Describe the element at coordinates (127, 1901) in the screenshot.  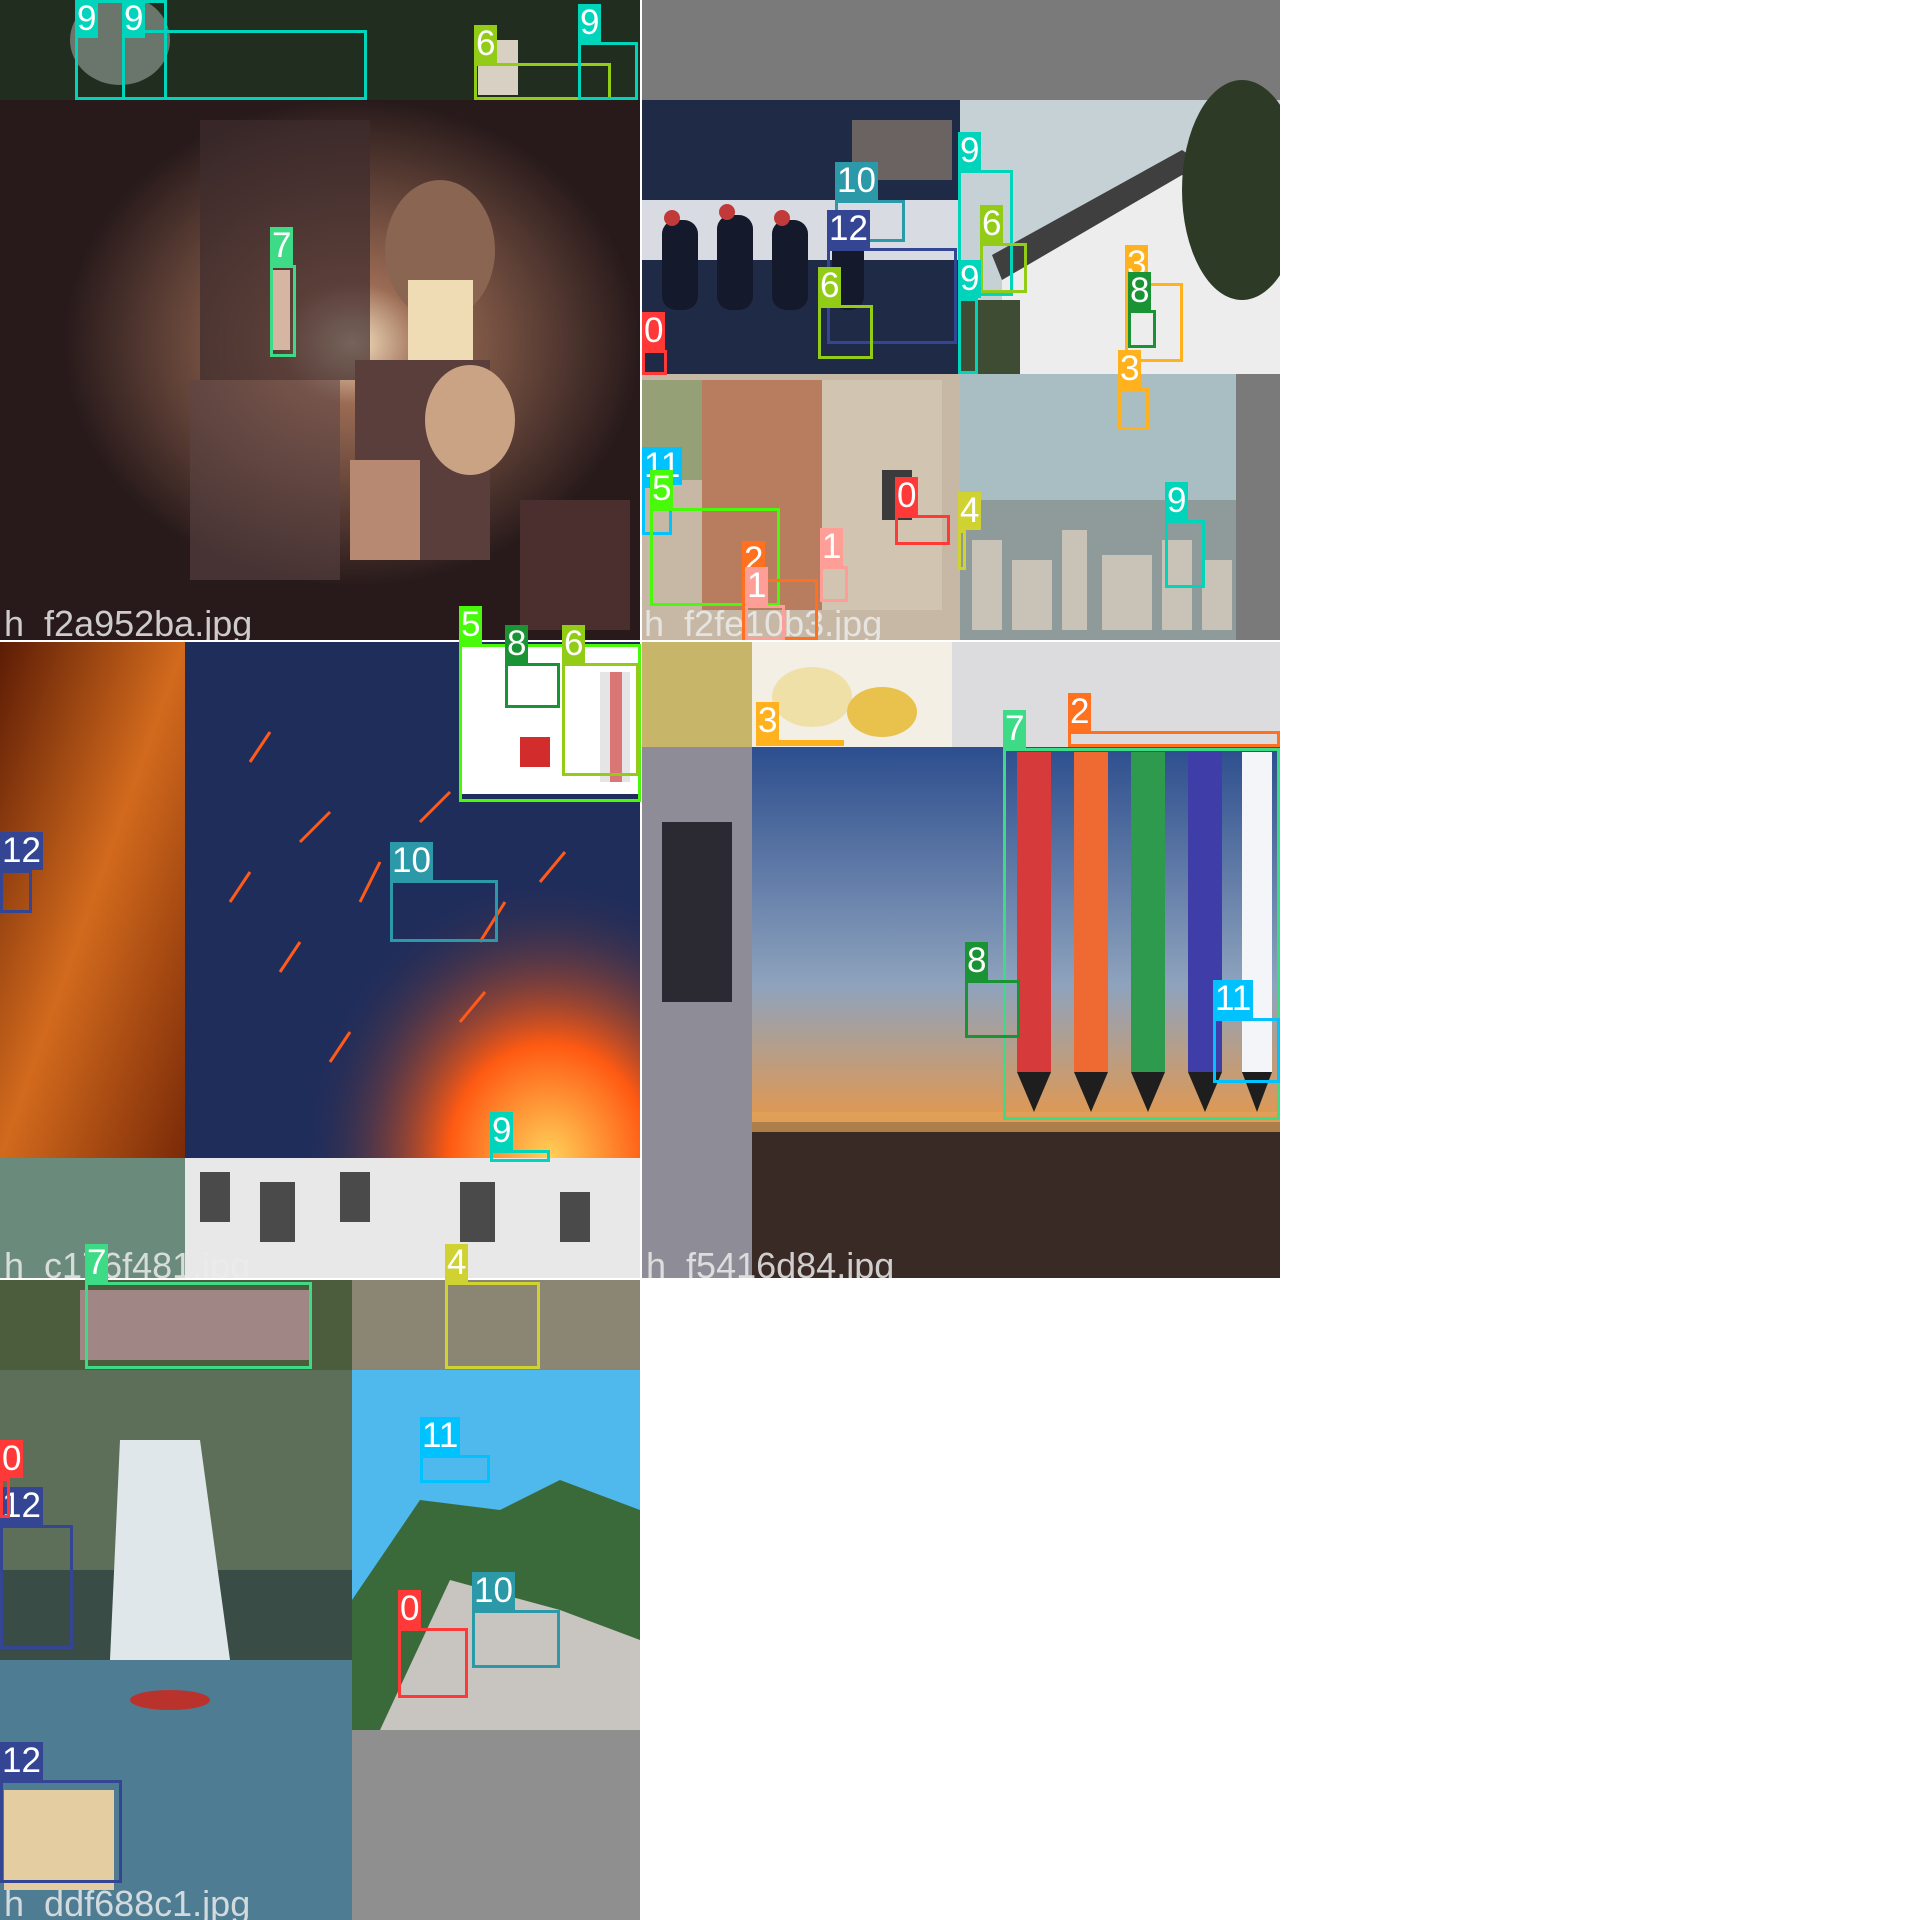
I see `filename-label: h_ddf688c1.jpg` at that location.